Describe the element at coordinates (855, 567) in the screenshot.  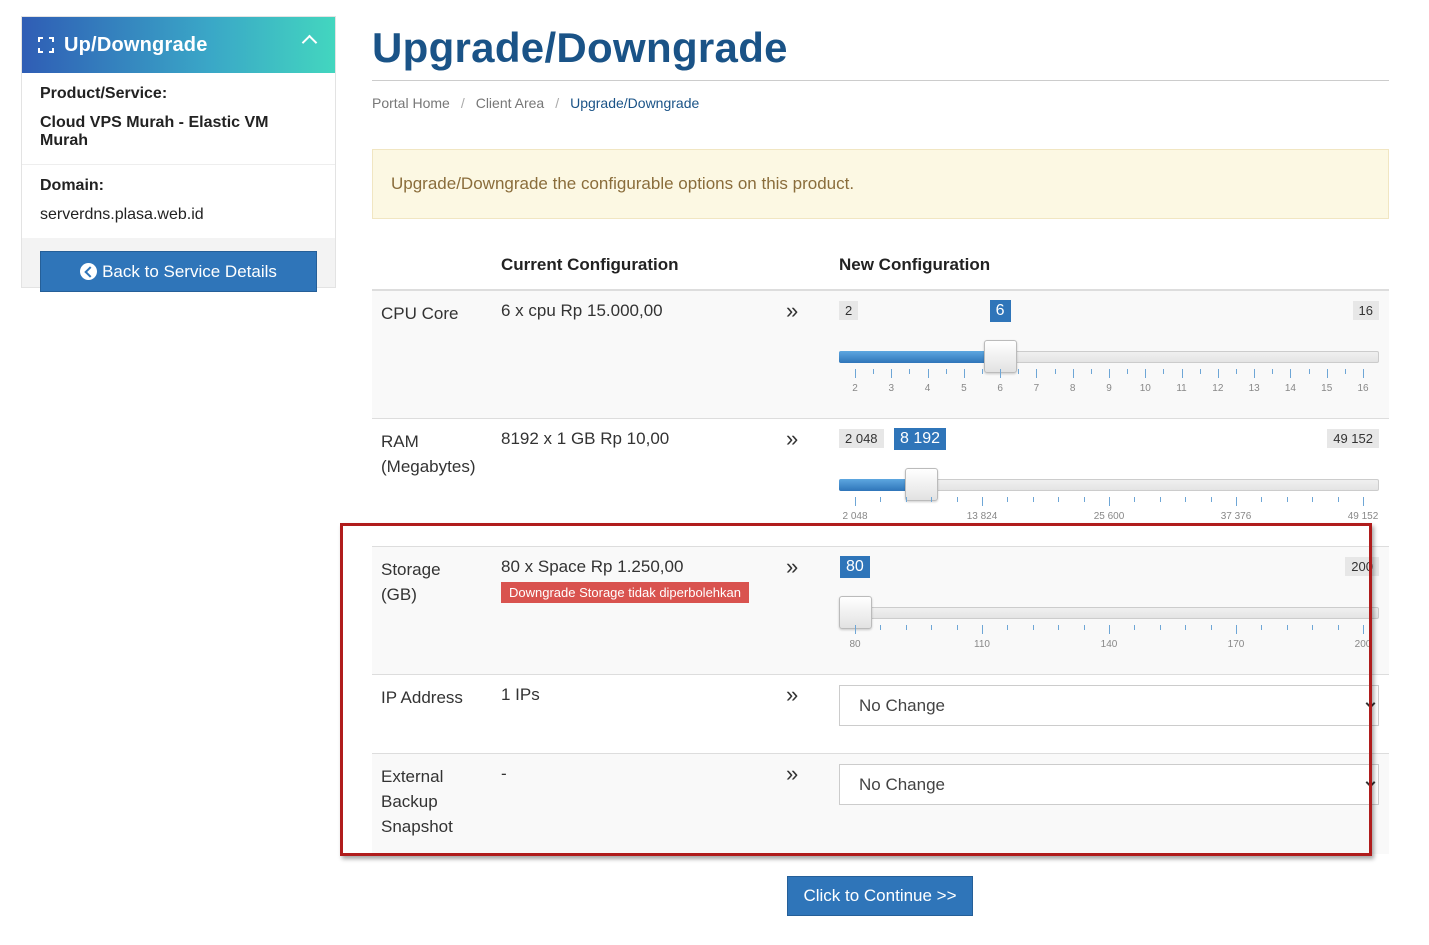
I see `slider-value-label: 80` at that location.